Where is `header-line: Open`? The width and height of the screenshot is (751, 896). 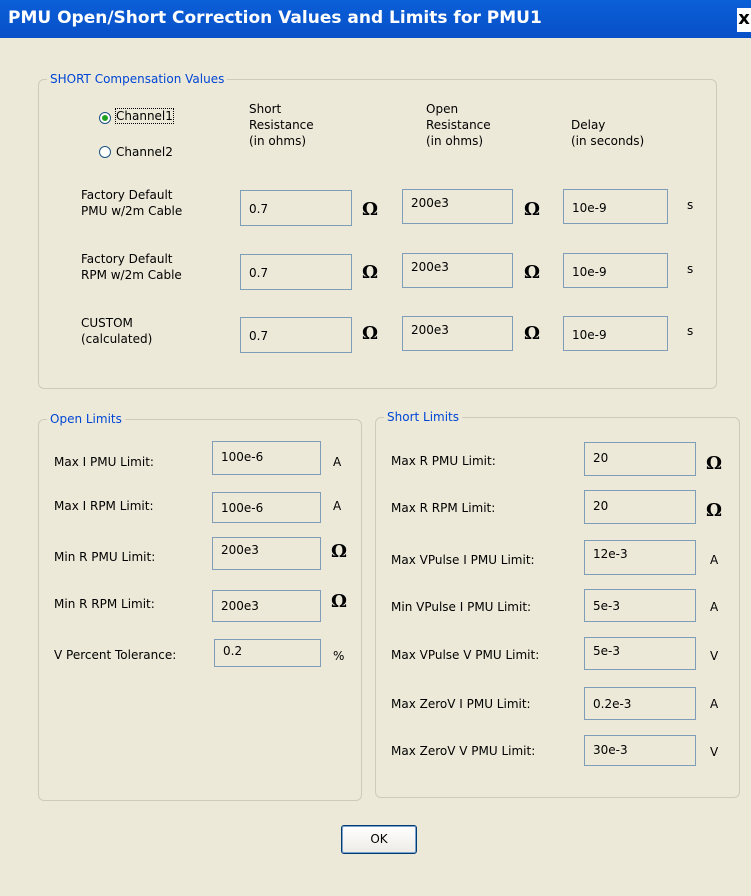 header-line: Open is located at coordinates (442, 109).